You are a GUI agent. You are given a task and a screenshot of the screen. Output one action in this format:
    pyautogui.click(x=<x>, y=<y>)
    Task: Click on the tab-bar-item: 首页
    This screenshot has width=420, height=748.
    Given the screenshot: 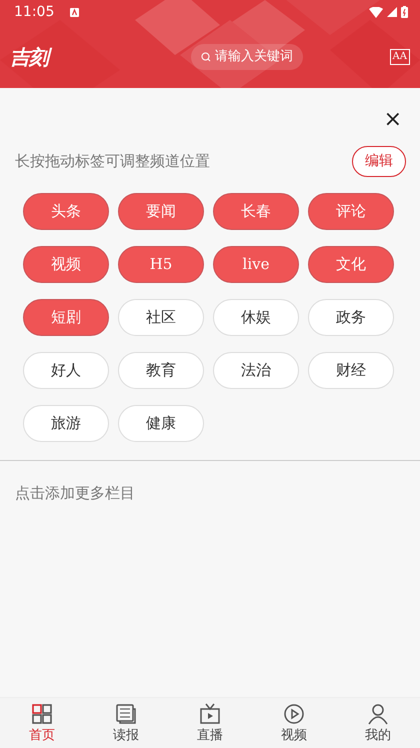 What is the action you would take?
    pyautogui.click(x=42, y=723)
    